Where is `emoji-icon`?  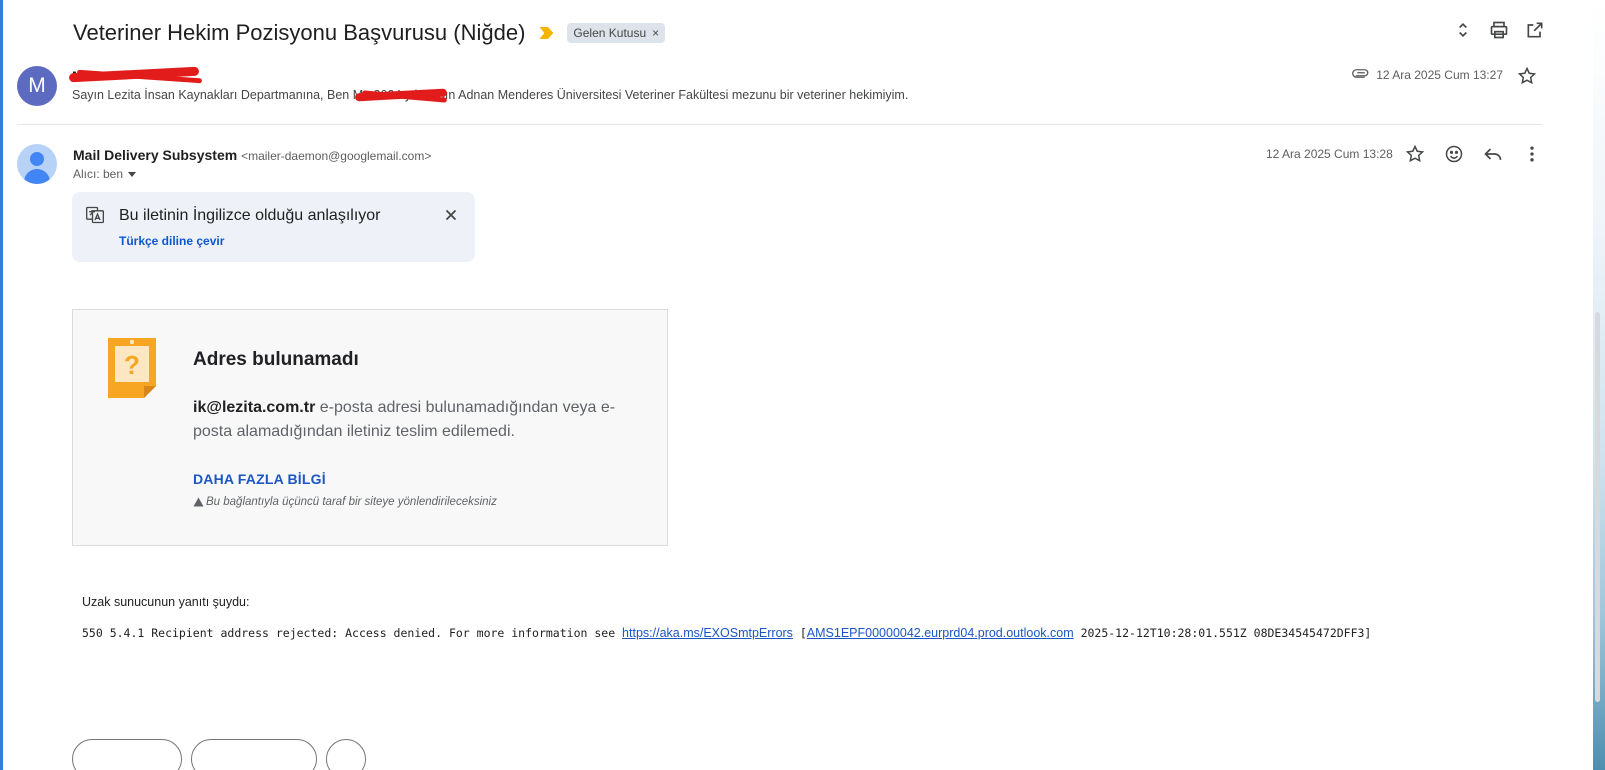
emoji-icon is located at coordinates (1454, 154).